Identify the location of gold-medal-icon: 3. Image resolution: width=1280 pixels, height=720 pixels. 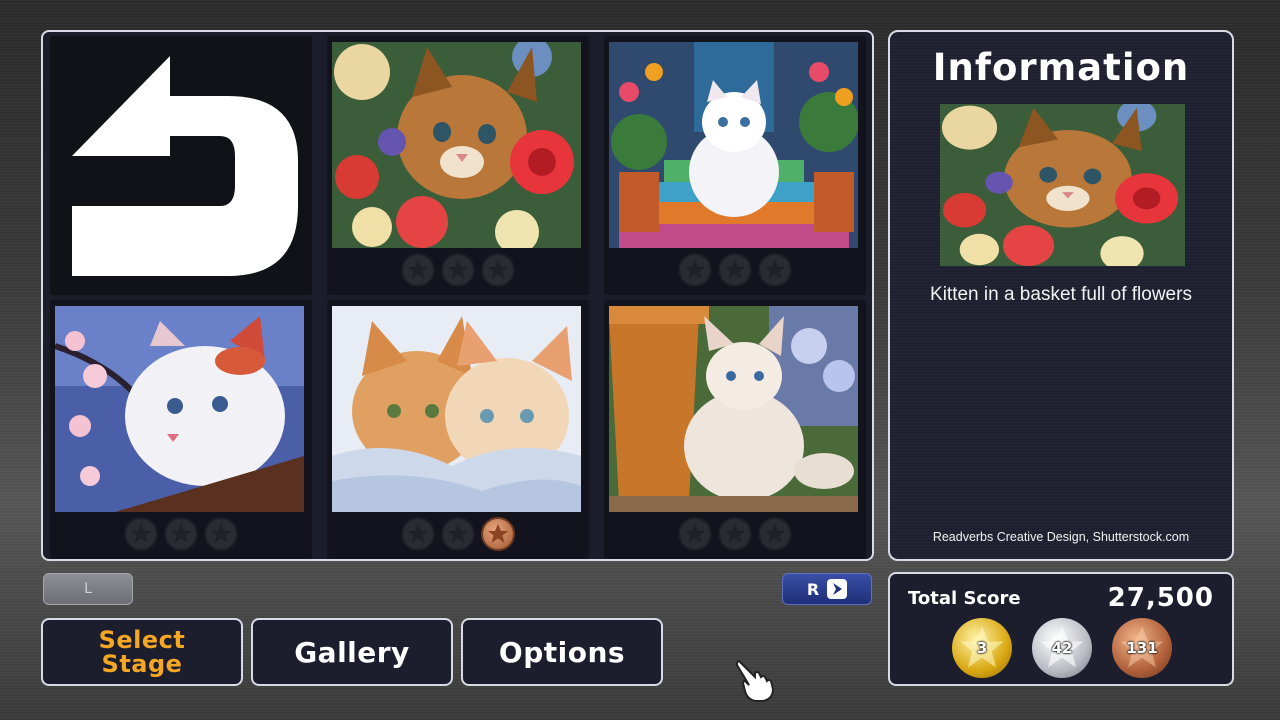
(982, 648).